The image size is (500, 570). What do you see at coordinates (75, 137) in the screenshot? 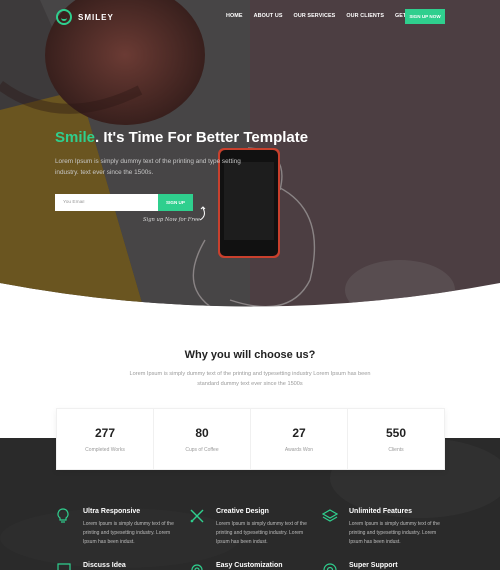
I see `hero-title-accent: Smile` at bounding box center [75, 137].